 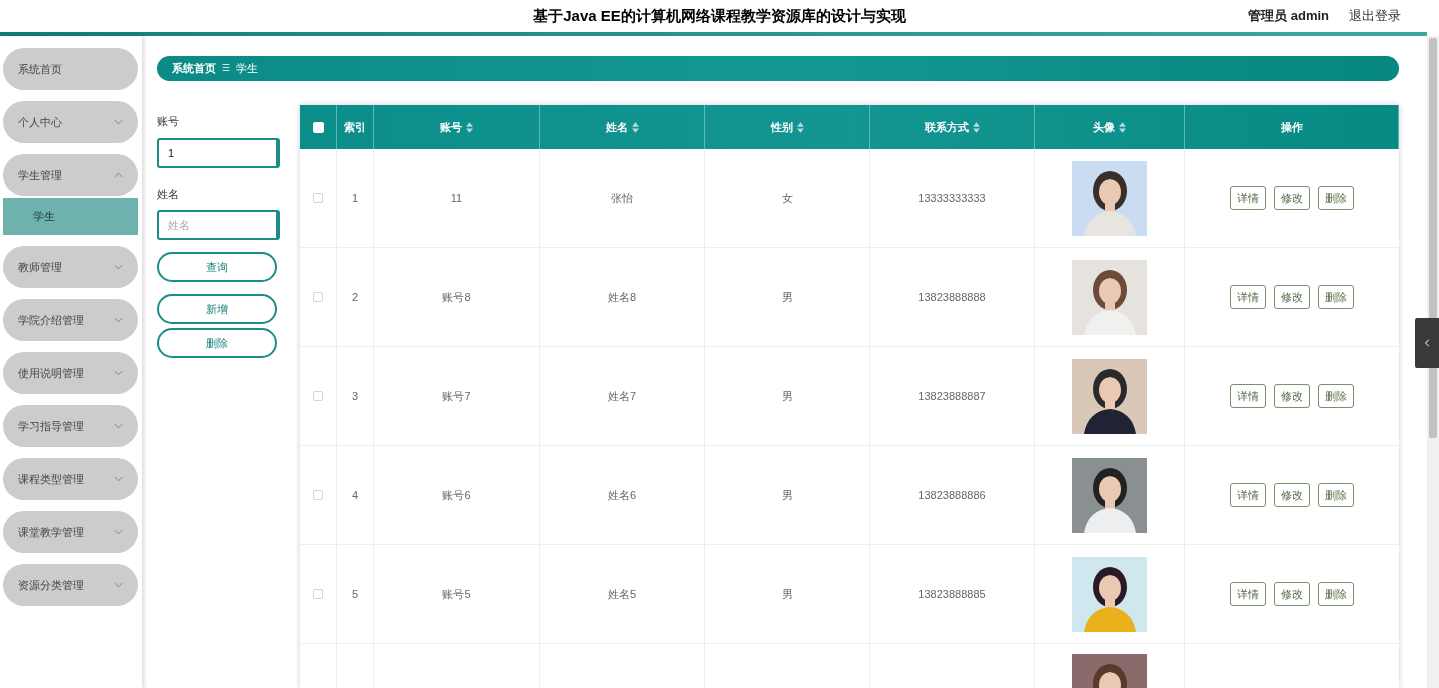 I want to click on sidebar-item: 课程类型管理, so click(x=70, y=479).